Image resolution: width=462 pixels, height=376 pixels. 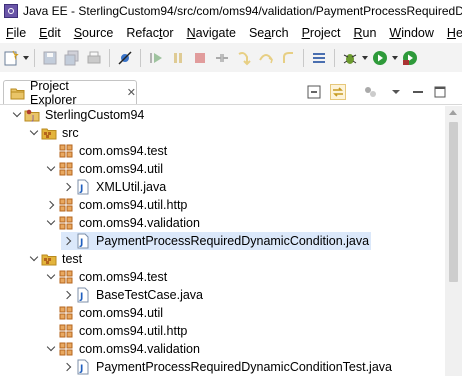 What do you see at coordinates (440, 92) in the screenshot?
I see `maximize-icon` at bounding box center [440, 92].